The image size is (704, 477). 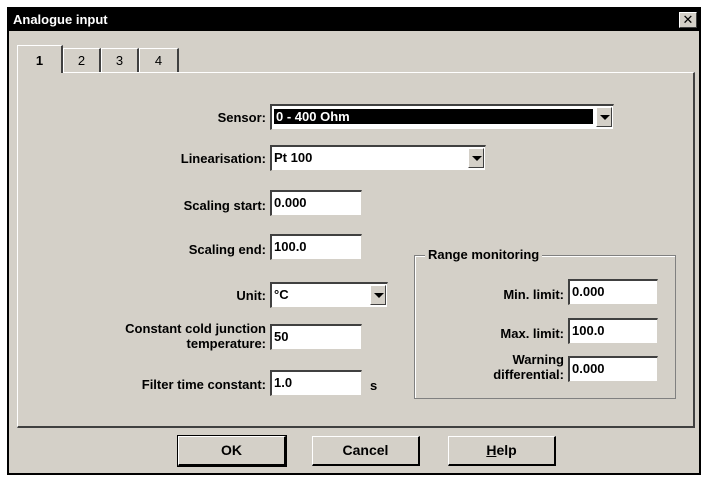 I want to click on range-monitoring-title: Range monitoring, so click(x=484, y=254).